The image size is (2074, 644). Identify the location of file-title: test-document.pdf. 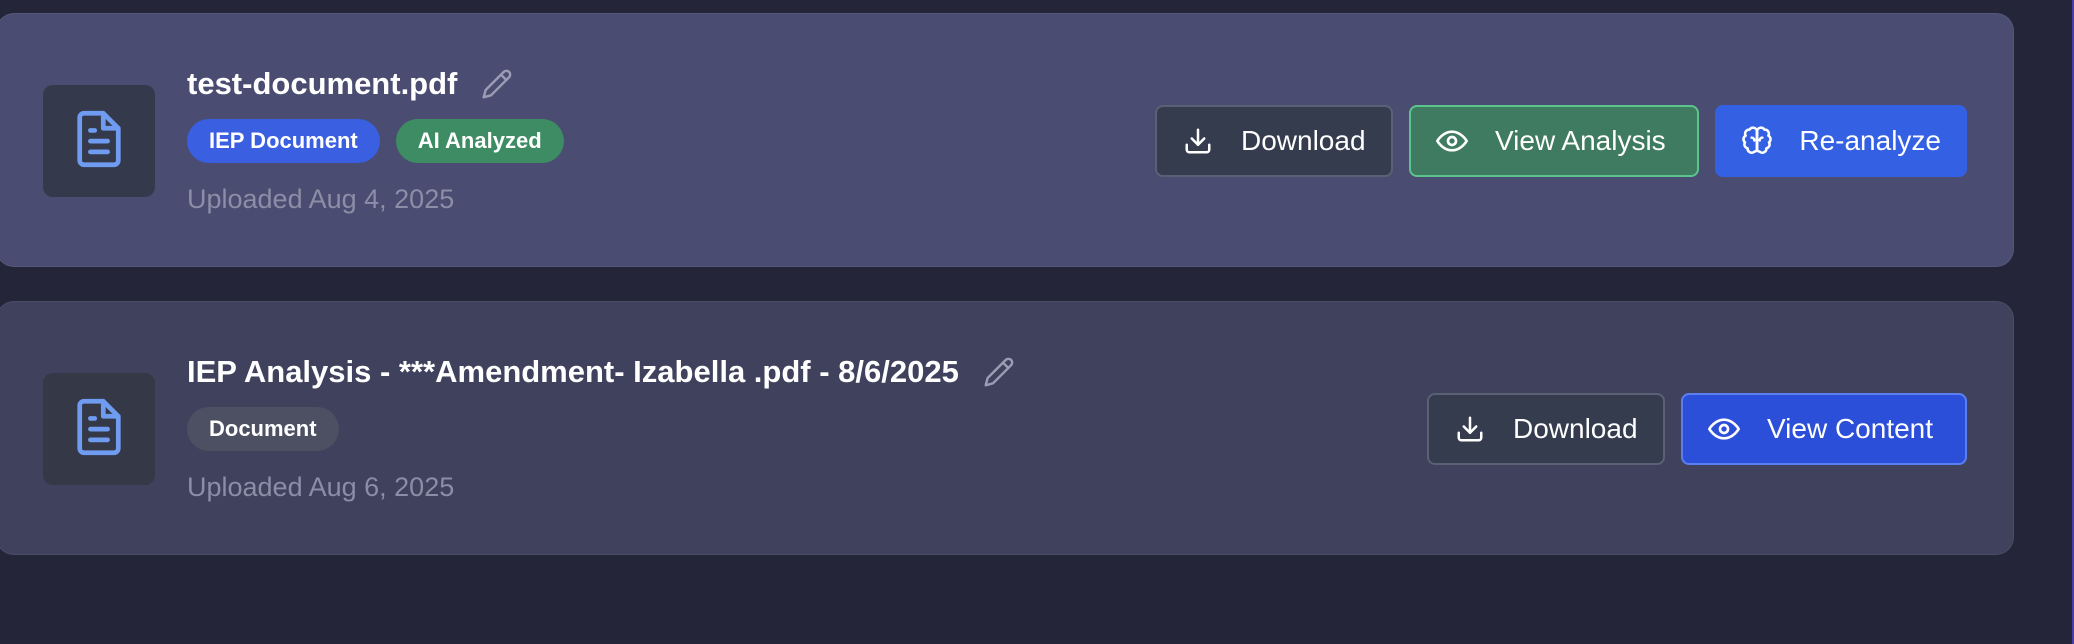
(322, 83).